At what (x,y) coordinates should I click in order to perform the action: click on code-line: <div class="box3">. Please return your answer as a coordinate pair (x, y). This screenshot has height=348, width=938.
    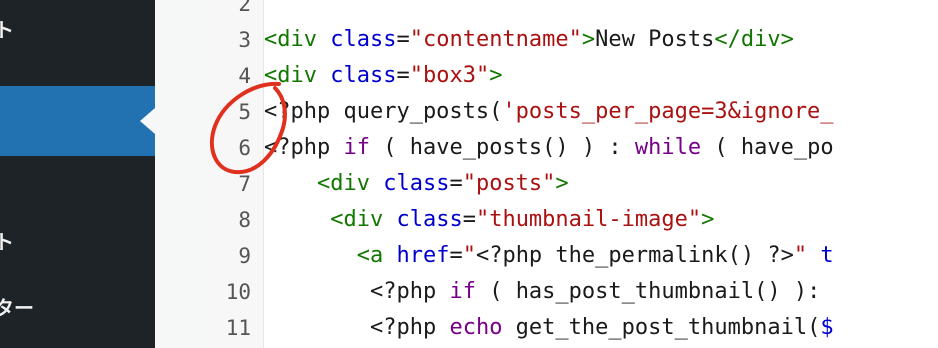
    Looking at the image, I should click on (383, 76).